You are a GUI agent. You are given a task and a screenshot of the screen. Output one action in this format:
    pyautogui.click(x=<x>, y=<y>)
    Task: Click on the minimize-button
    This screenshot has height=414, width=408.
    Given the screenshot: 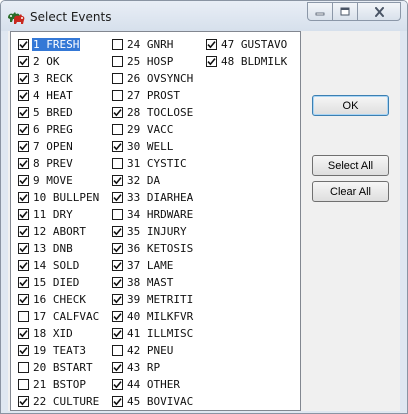 What is the action you would take?
    pyautogui.click(x=320, y=11)
    